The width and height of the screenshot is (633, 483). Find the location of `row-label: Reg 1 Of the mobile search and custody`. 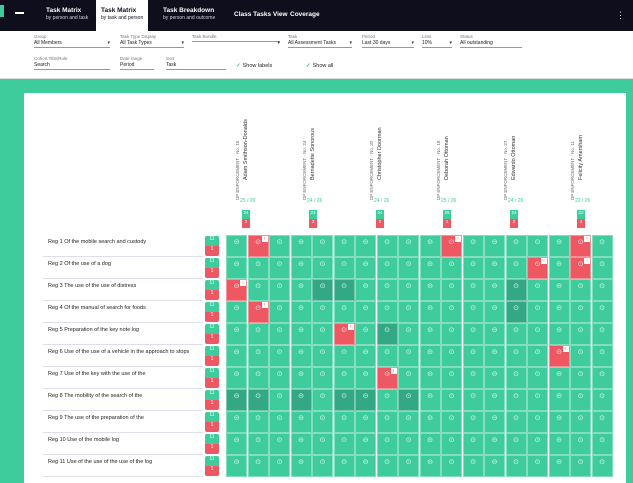

row-label: Reg 1 Of the mobile search and custody is located at coordinates (123, 242).